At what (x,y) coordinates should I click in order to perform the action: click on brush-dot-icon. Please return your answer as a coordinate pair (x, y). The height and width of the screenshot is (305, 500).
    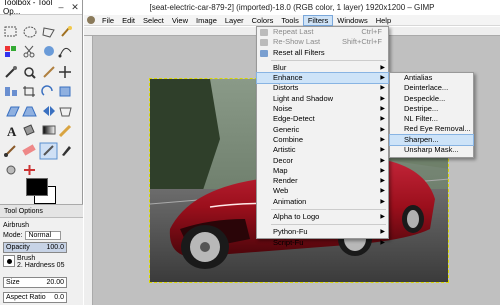
    Looking at the image, I should click on (9, 261).